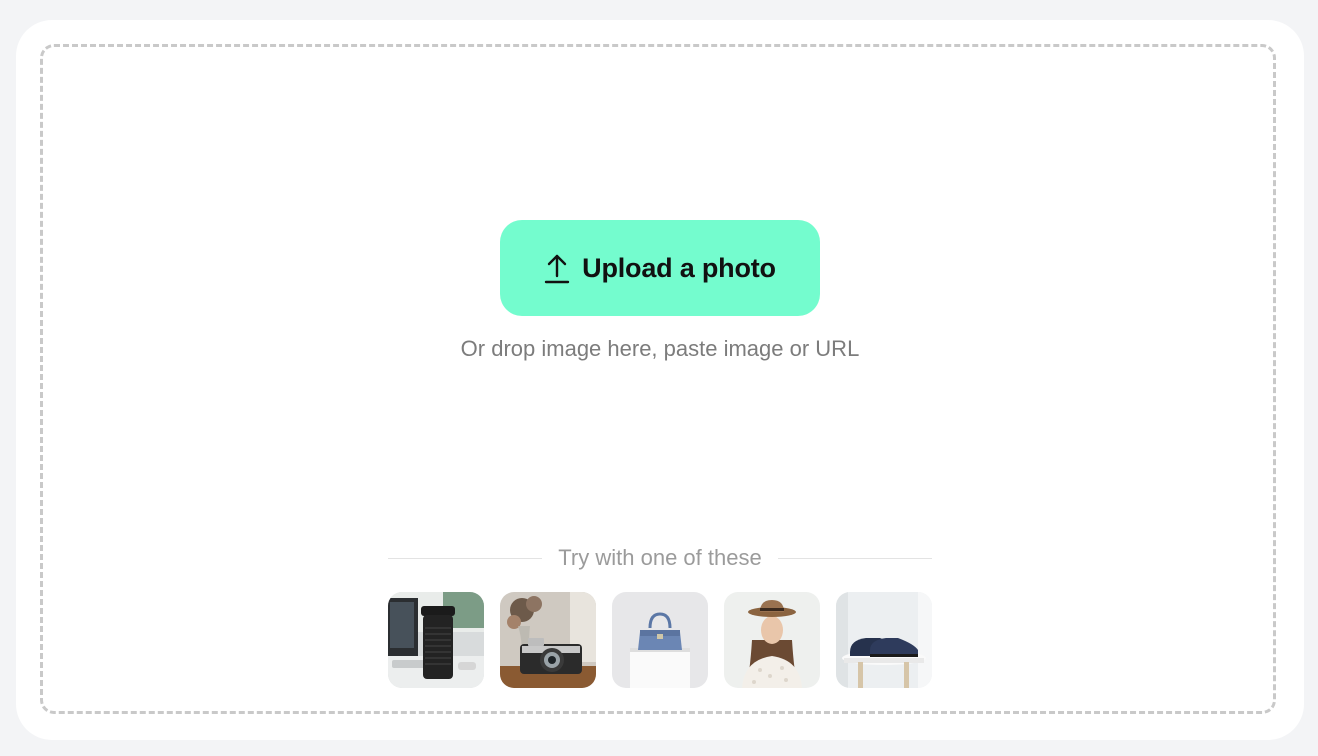  What do you see at coordinates (679, 267) in the screenshot?
I see `upload-button-label: Upload a photo` at bounding box center [679, 267].